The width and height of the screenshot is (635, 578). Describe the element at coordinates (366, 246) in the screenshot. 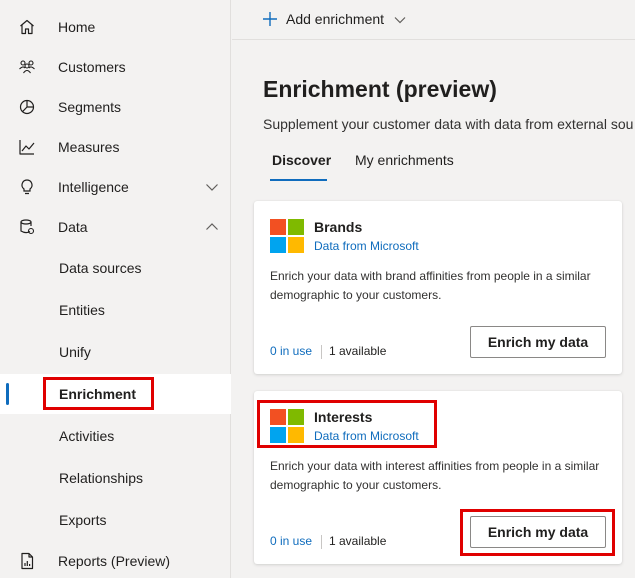

I see `card-source-link: Data from Microsoft` at that location.